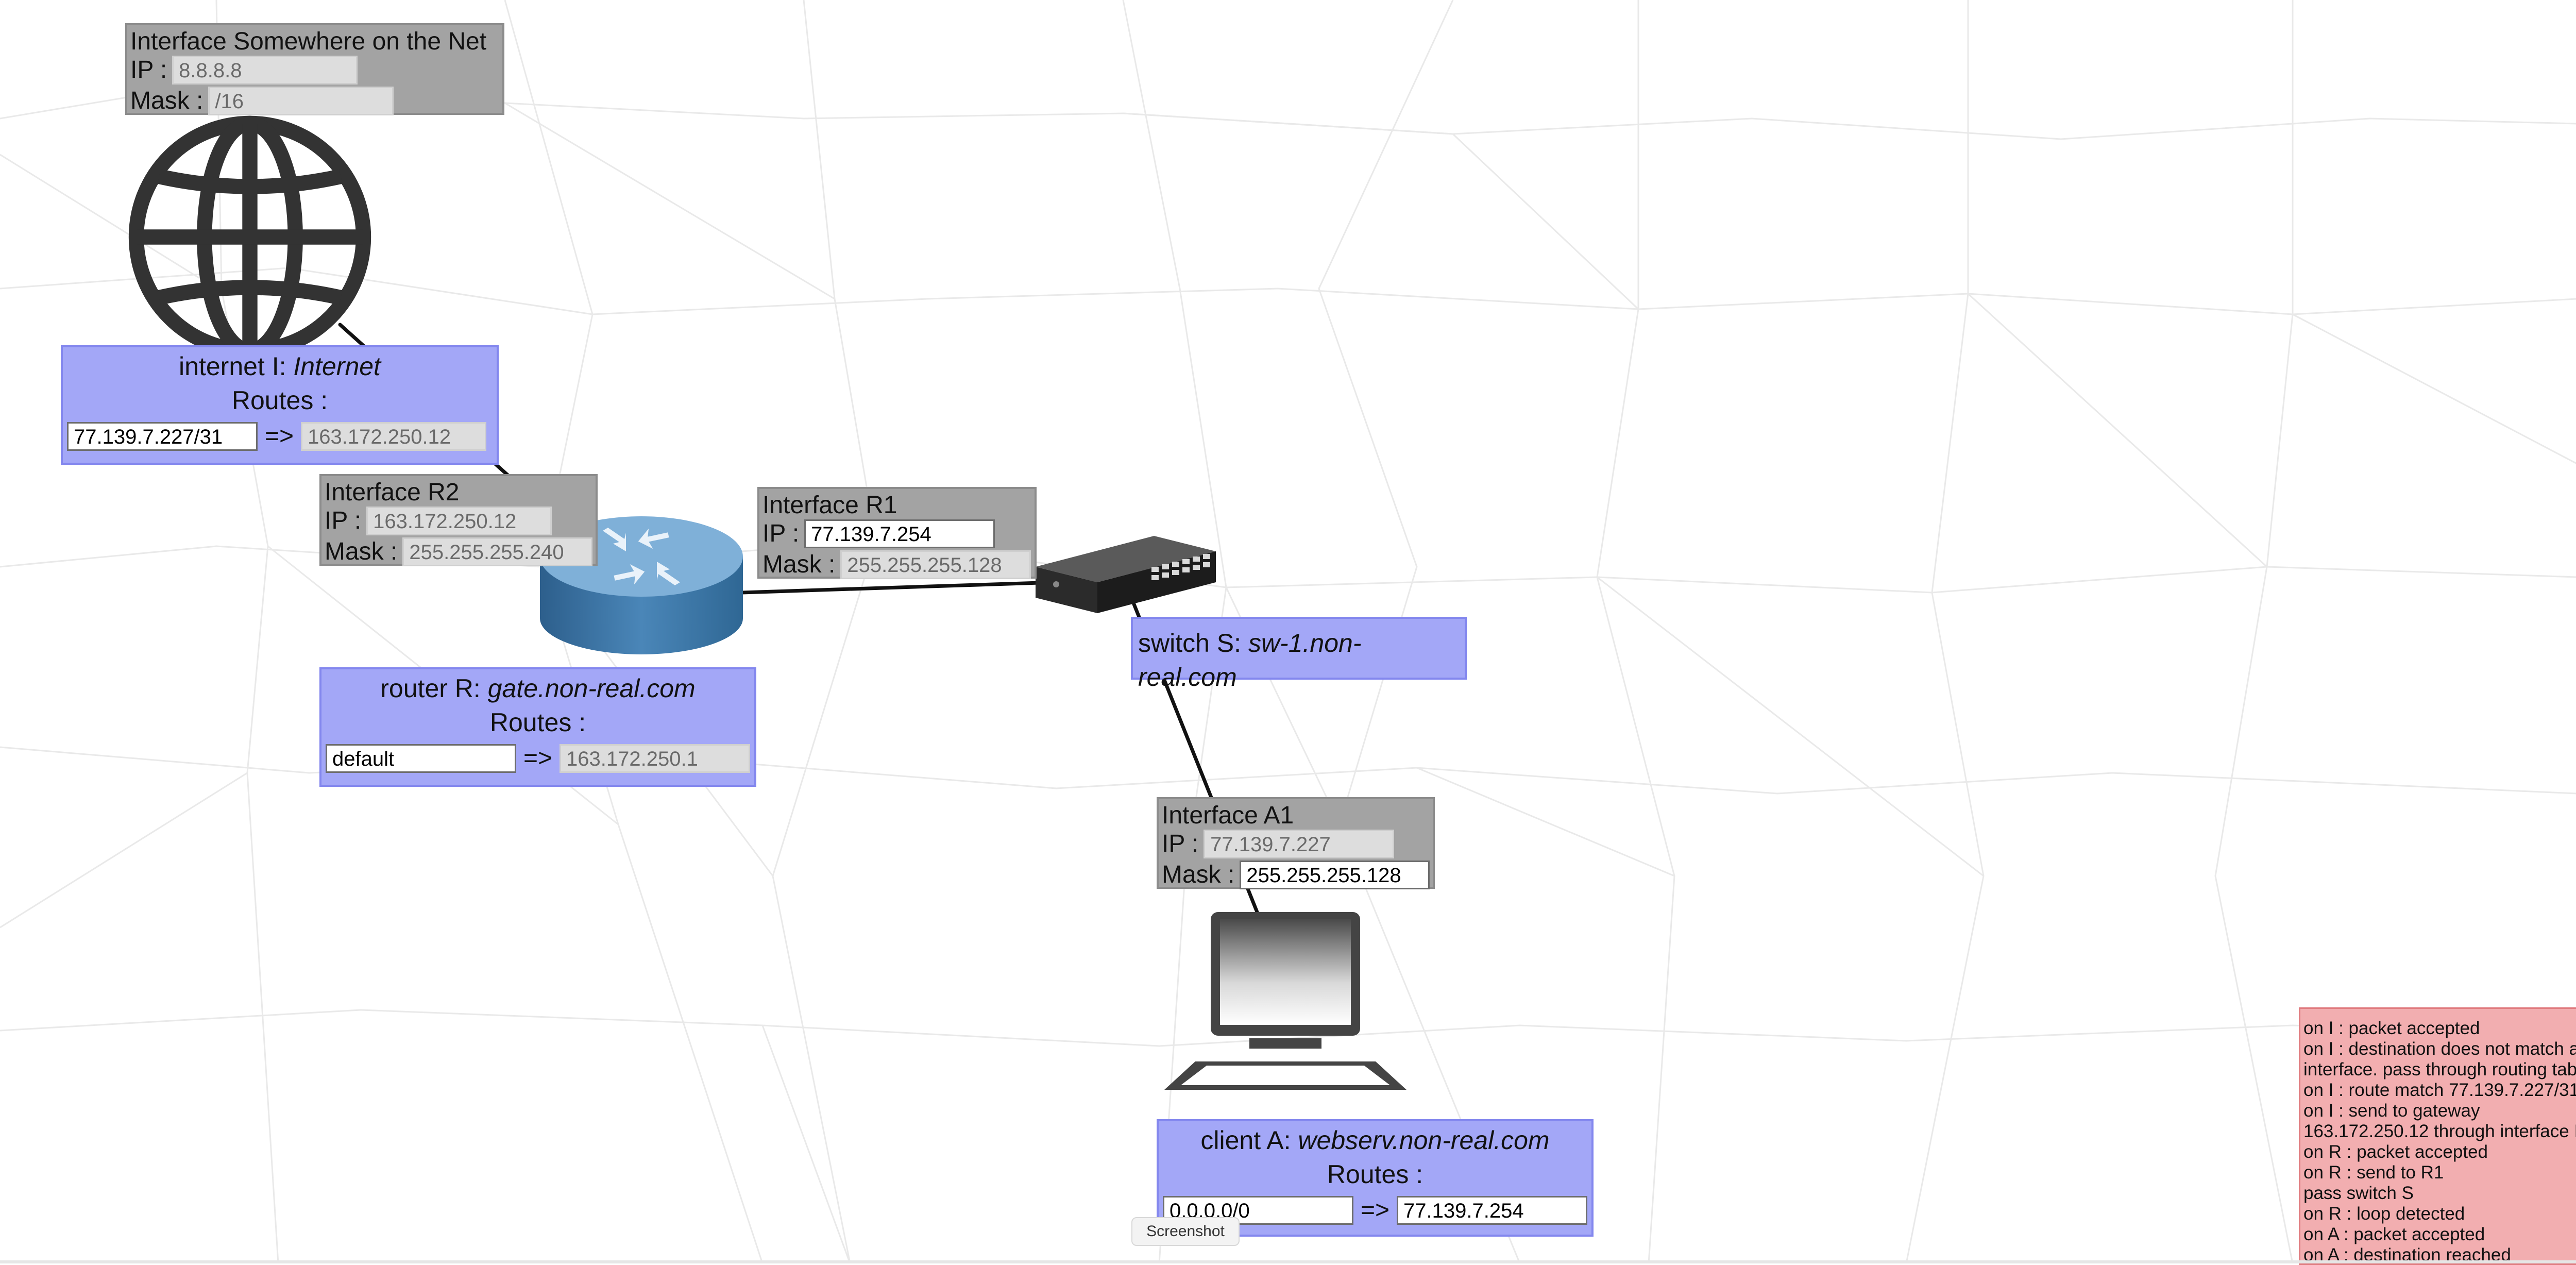 Image resolution: width=2576 pixels, height=1265 pixels. Describe the element at coordinates (2439, 1069) in the screenshot. I see `log-line: interface. pass through routing tabl` at that location.